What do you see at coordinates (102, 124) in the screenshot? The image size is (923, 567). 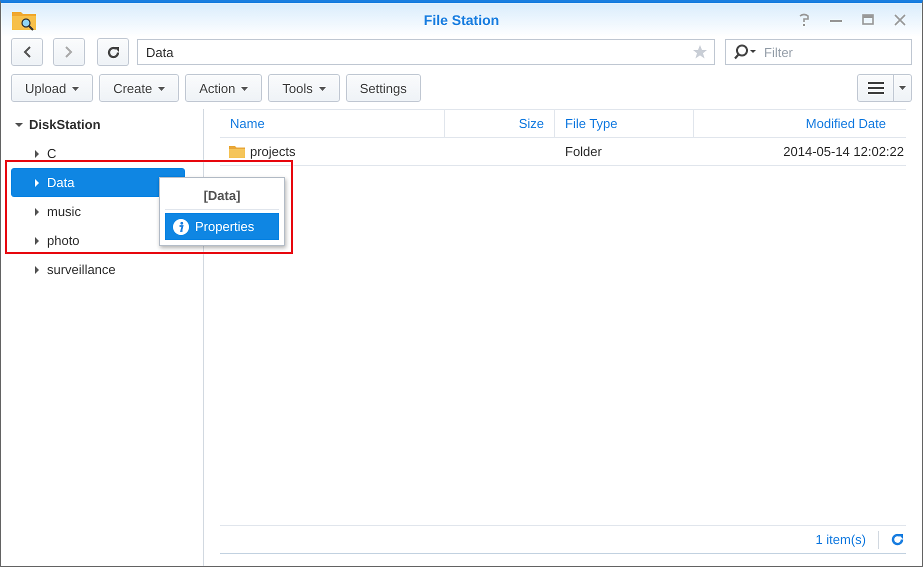 I see `tree-item: DiskStation` at bounding box center [102, 124].